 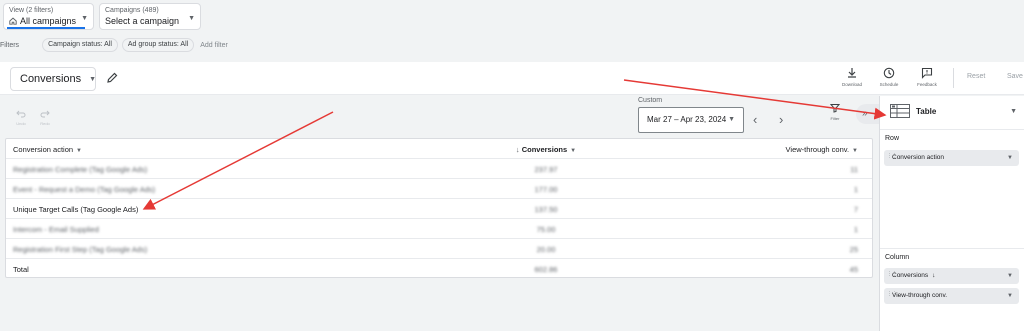 I want to click on download-label: Download, so click(x=851, y=84).